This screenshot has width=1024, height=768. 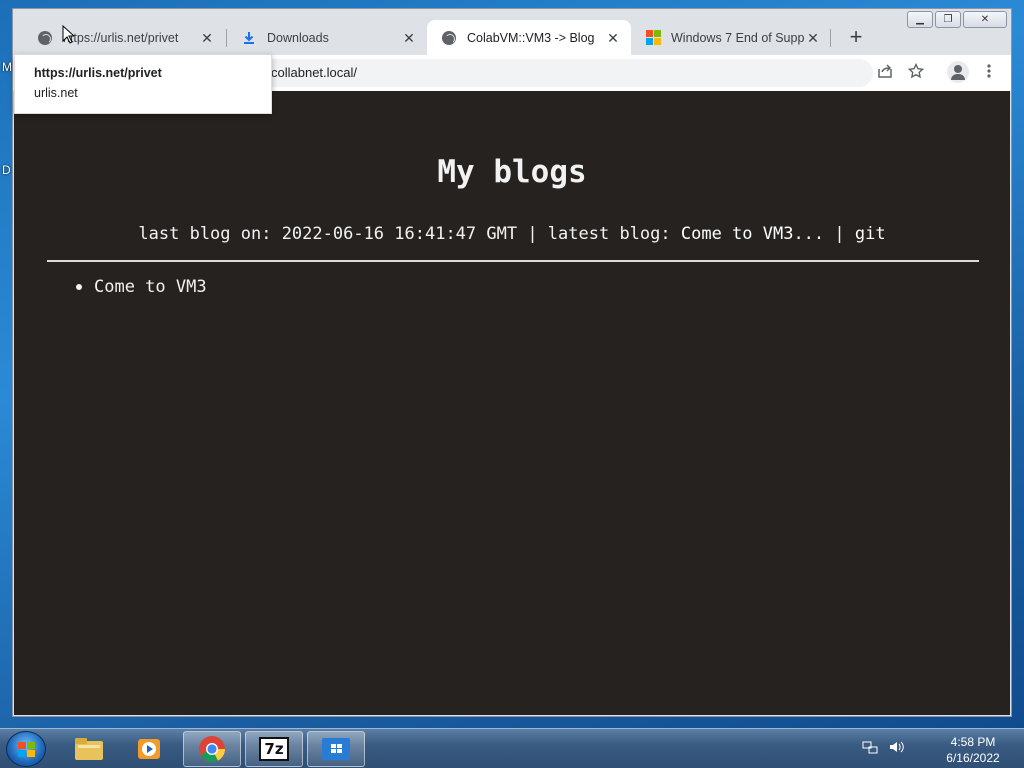 I want to click on close-window-button: ✕, so click(x=985, y=19).